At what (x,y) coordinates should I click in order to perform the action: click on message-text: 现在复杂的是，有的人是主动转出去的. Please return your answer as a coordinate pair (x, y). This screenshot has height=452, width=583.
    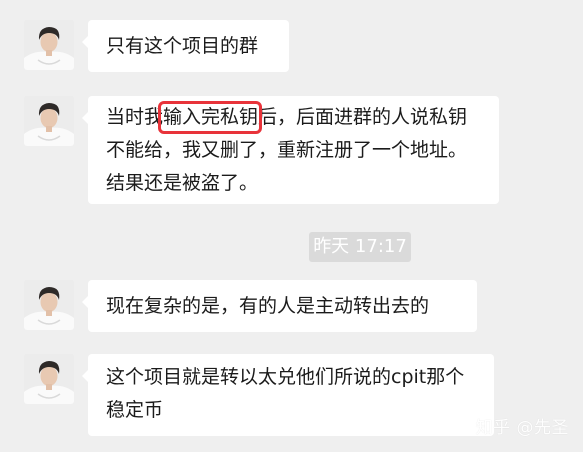
    Looking at the image, I should click on (268, 306).